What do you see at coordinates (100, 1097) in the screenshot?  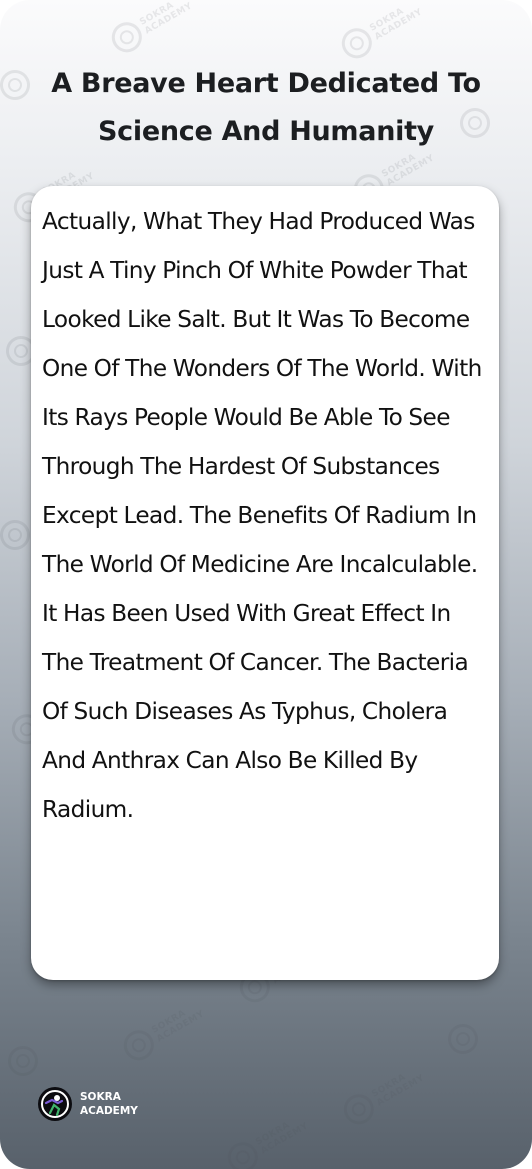 I see `brand-name-line1: SOKRA` at bounding box center [100, 1097].